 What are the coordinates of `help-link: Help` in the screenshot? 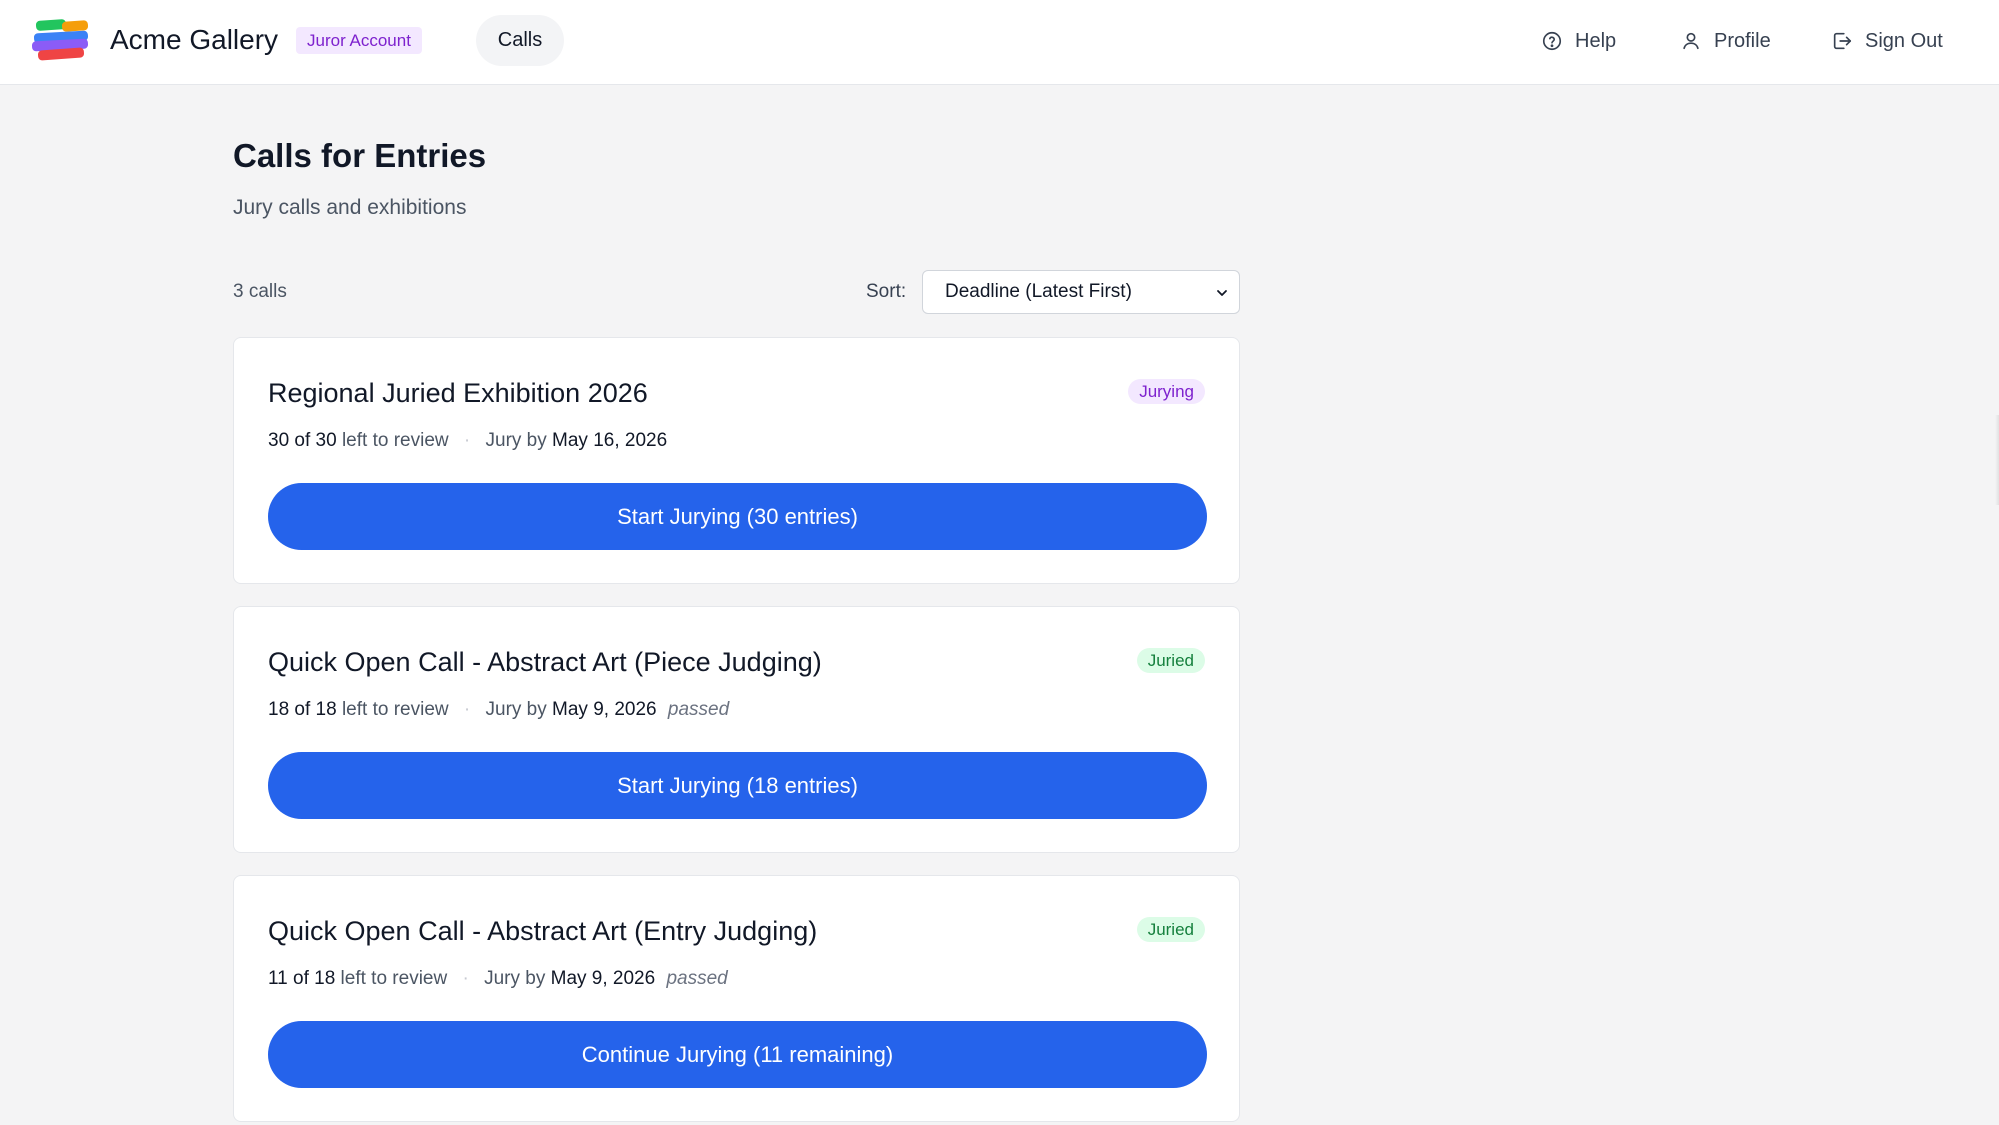 It's located at (1578, 41).